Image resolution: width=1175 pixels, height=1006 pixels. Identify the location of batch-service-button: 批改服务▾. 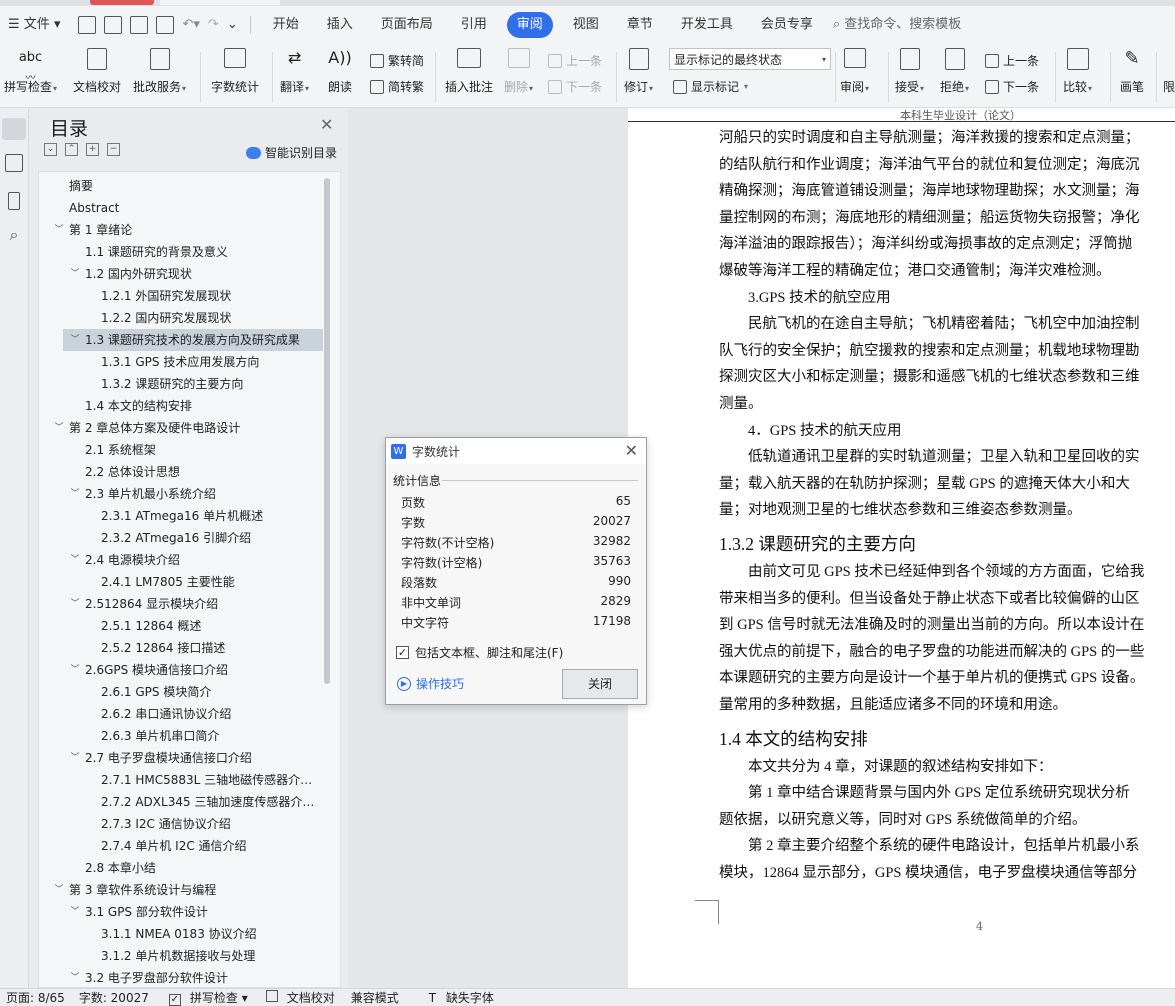
(159, 71).